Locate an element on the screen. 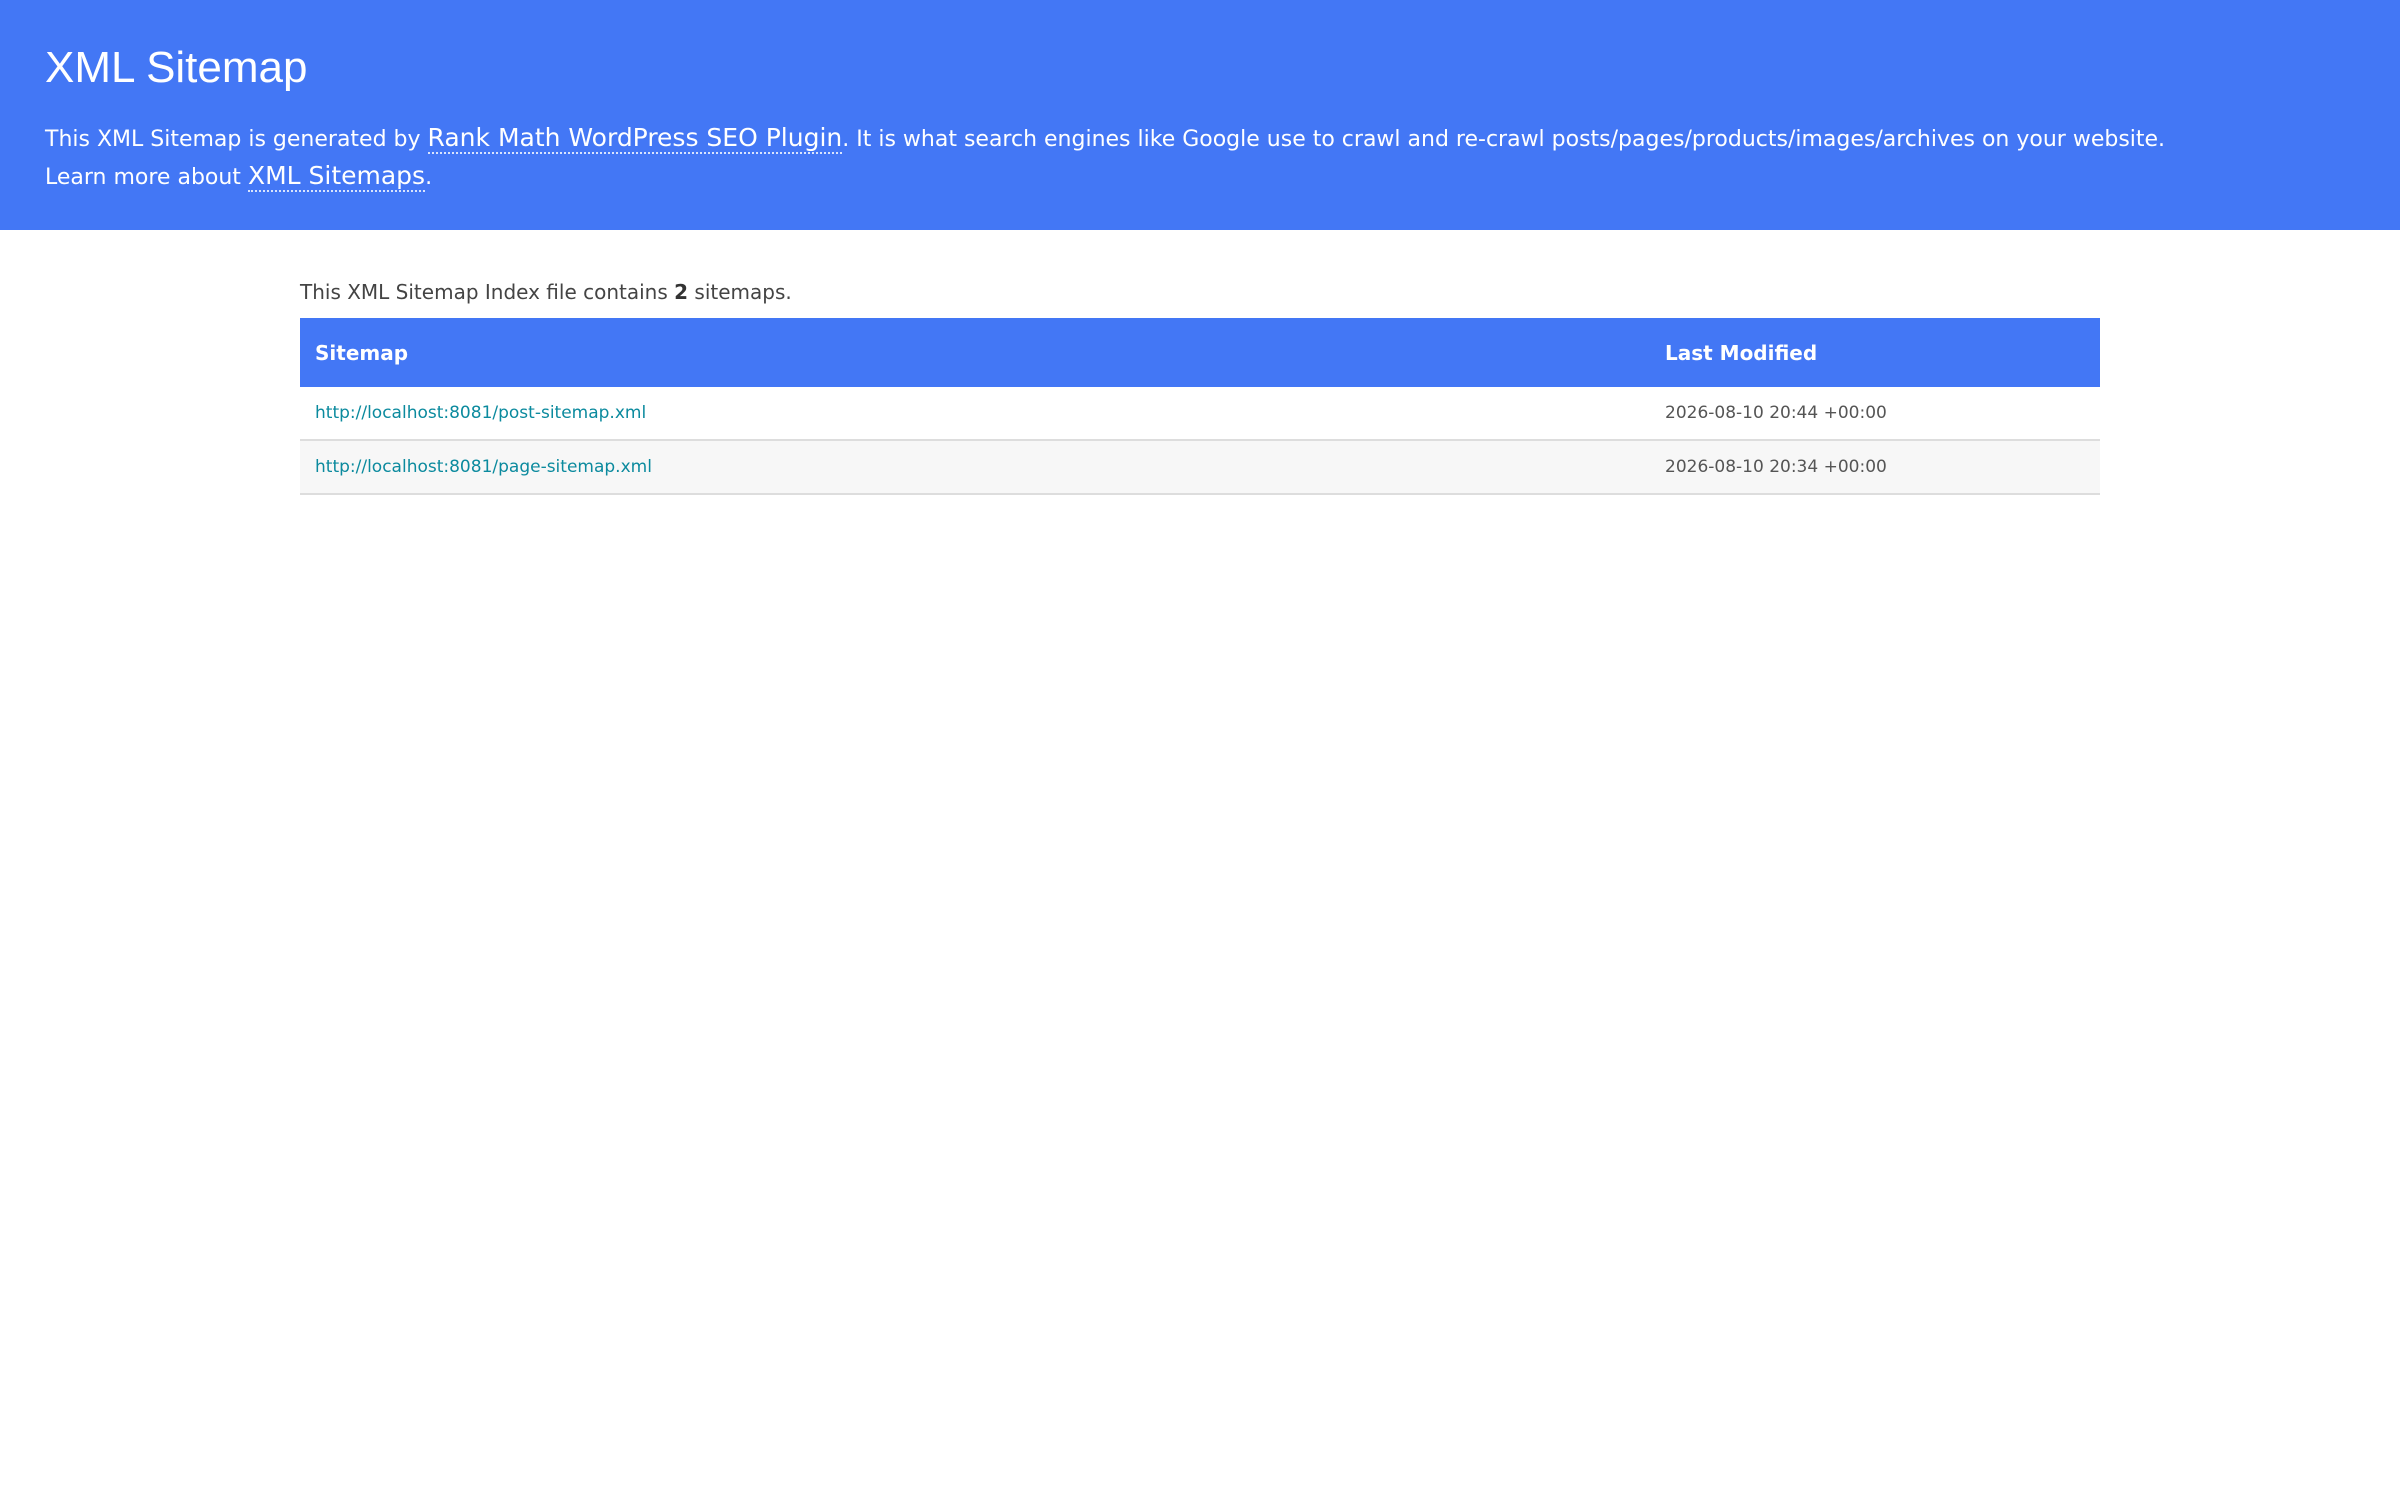 This screenshot has width=2400, height=1500. intro-text-before: This XML Sitemap is generated by is located at coordinates (236, 139).